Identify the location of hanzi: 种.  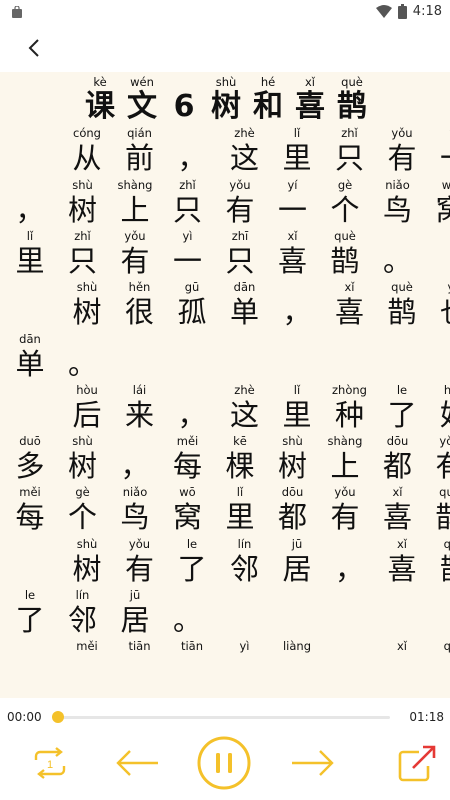
(349, 414).